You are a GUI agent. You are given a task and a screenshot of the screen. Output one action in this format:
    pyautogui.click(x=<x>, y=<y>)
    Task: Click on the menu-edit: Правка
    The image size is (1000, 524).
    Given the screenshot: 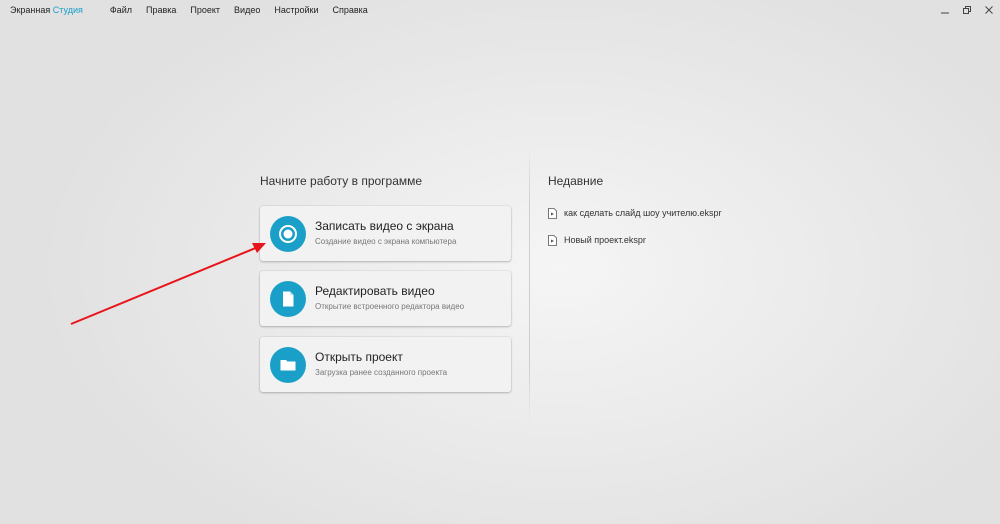 What is the action you would take?
    pyautogui.click(x=161, y=10)
    